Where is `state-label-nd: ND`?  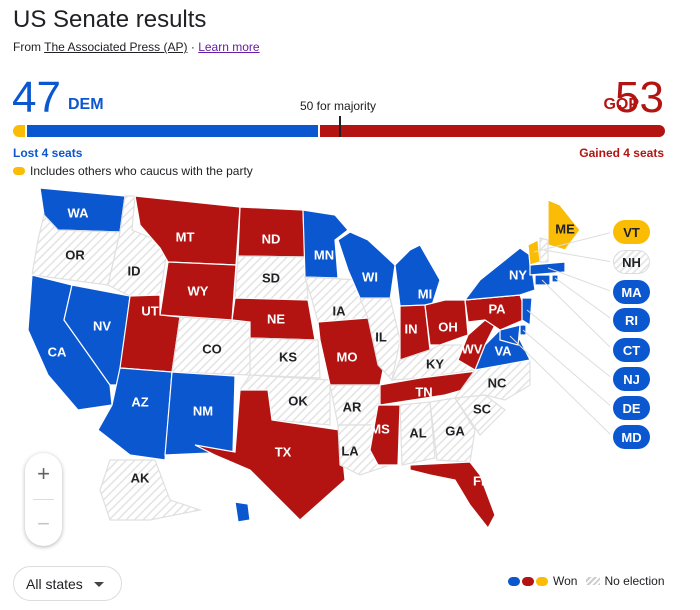
state-label-nd: ND is located at coordinates (271, 238).